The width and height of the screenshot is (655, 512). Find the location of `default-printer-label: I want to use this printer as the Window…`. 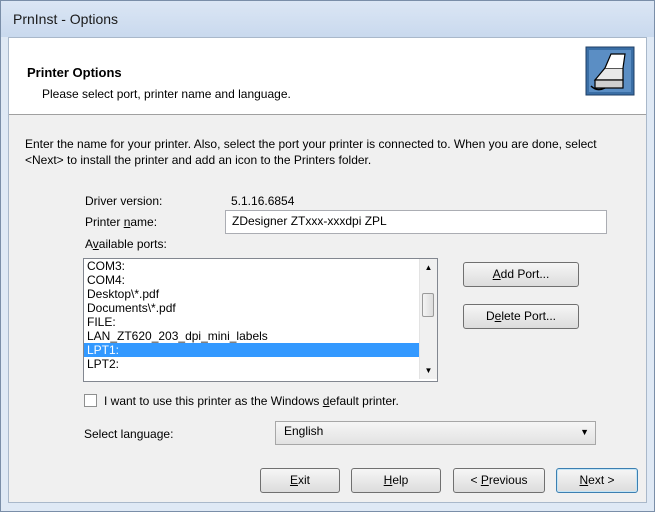

default-printer-label: I want to use this printer as the Window… is located at coordinates (251, 401).